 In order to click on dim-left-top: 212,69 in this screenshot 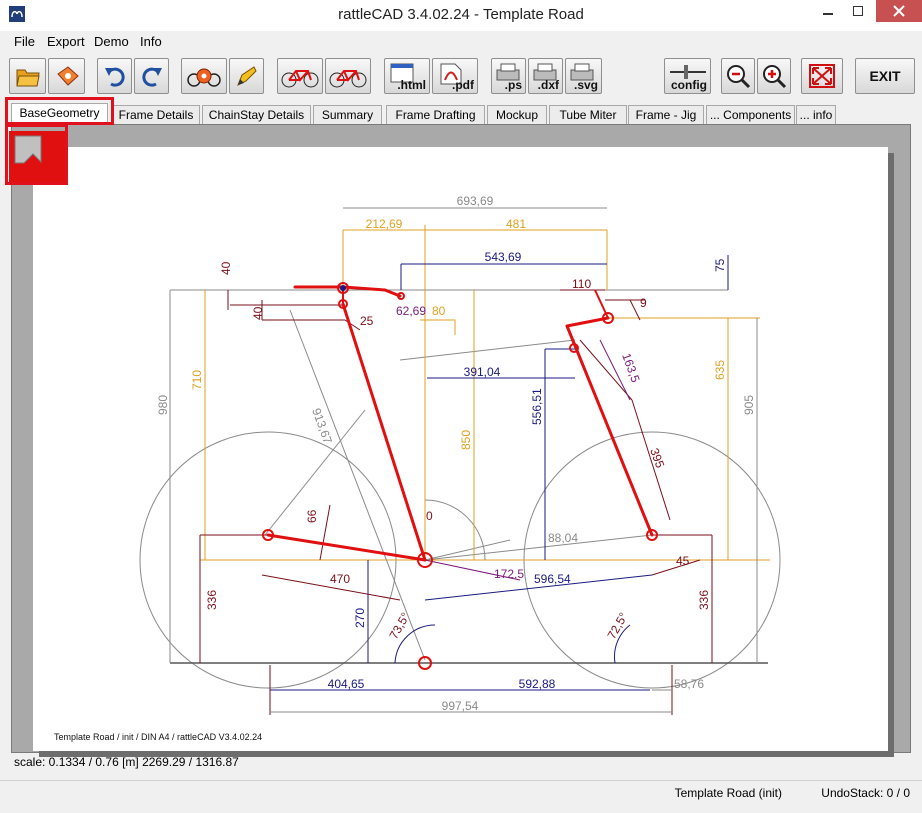, I will do `click(384, 224)`.